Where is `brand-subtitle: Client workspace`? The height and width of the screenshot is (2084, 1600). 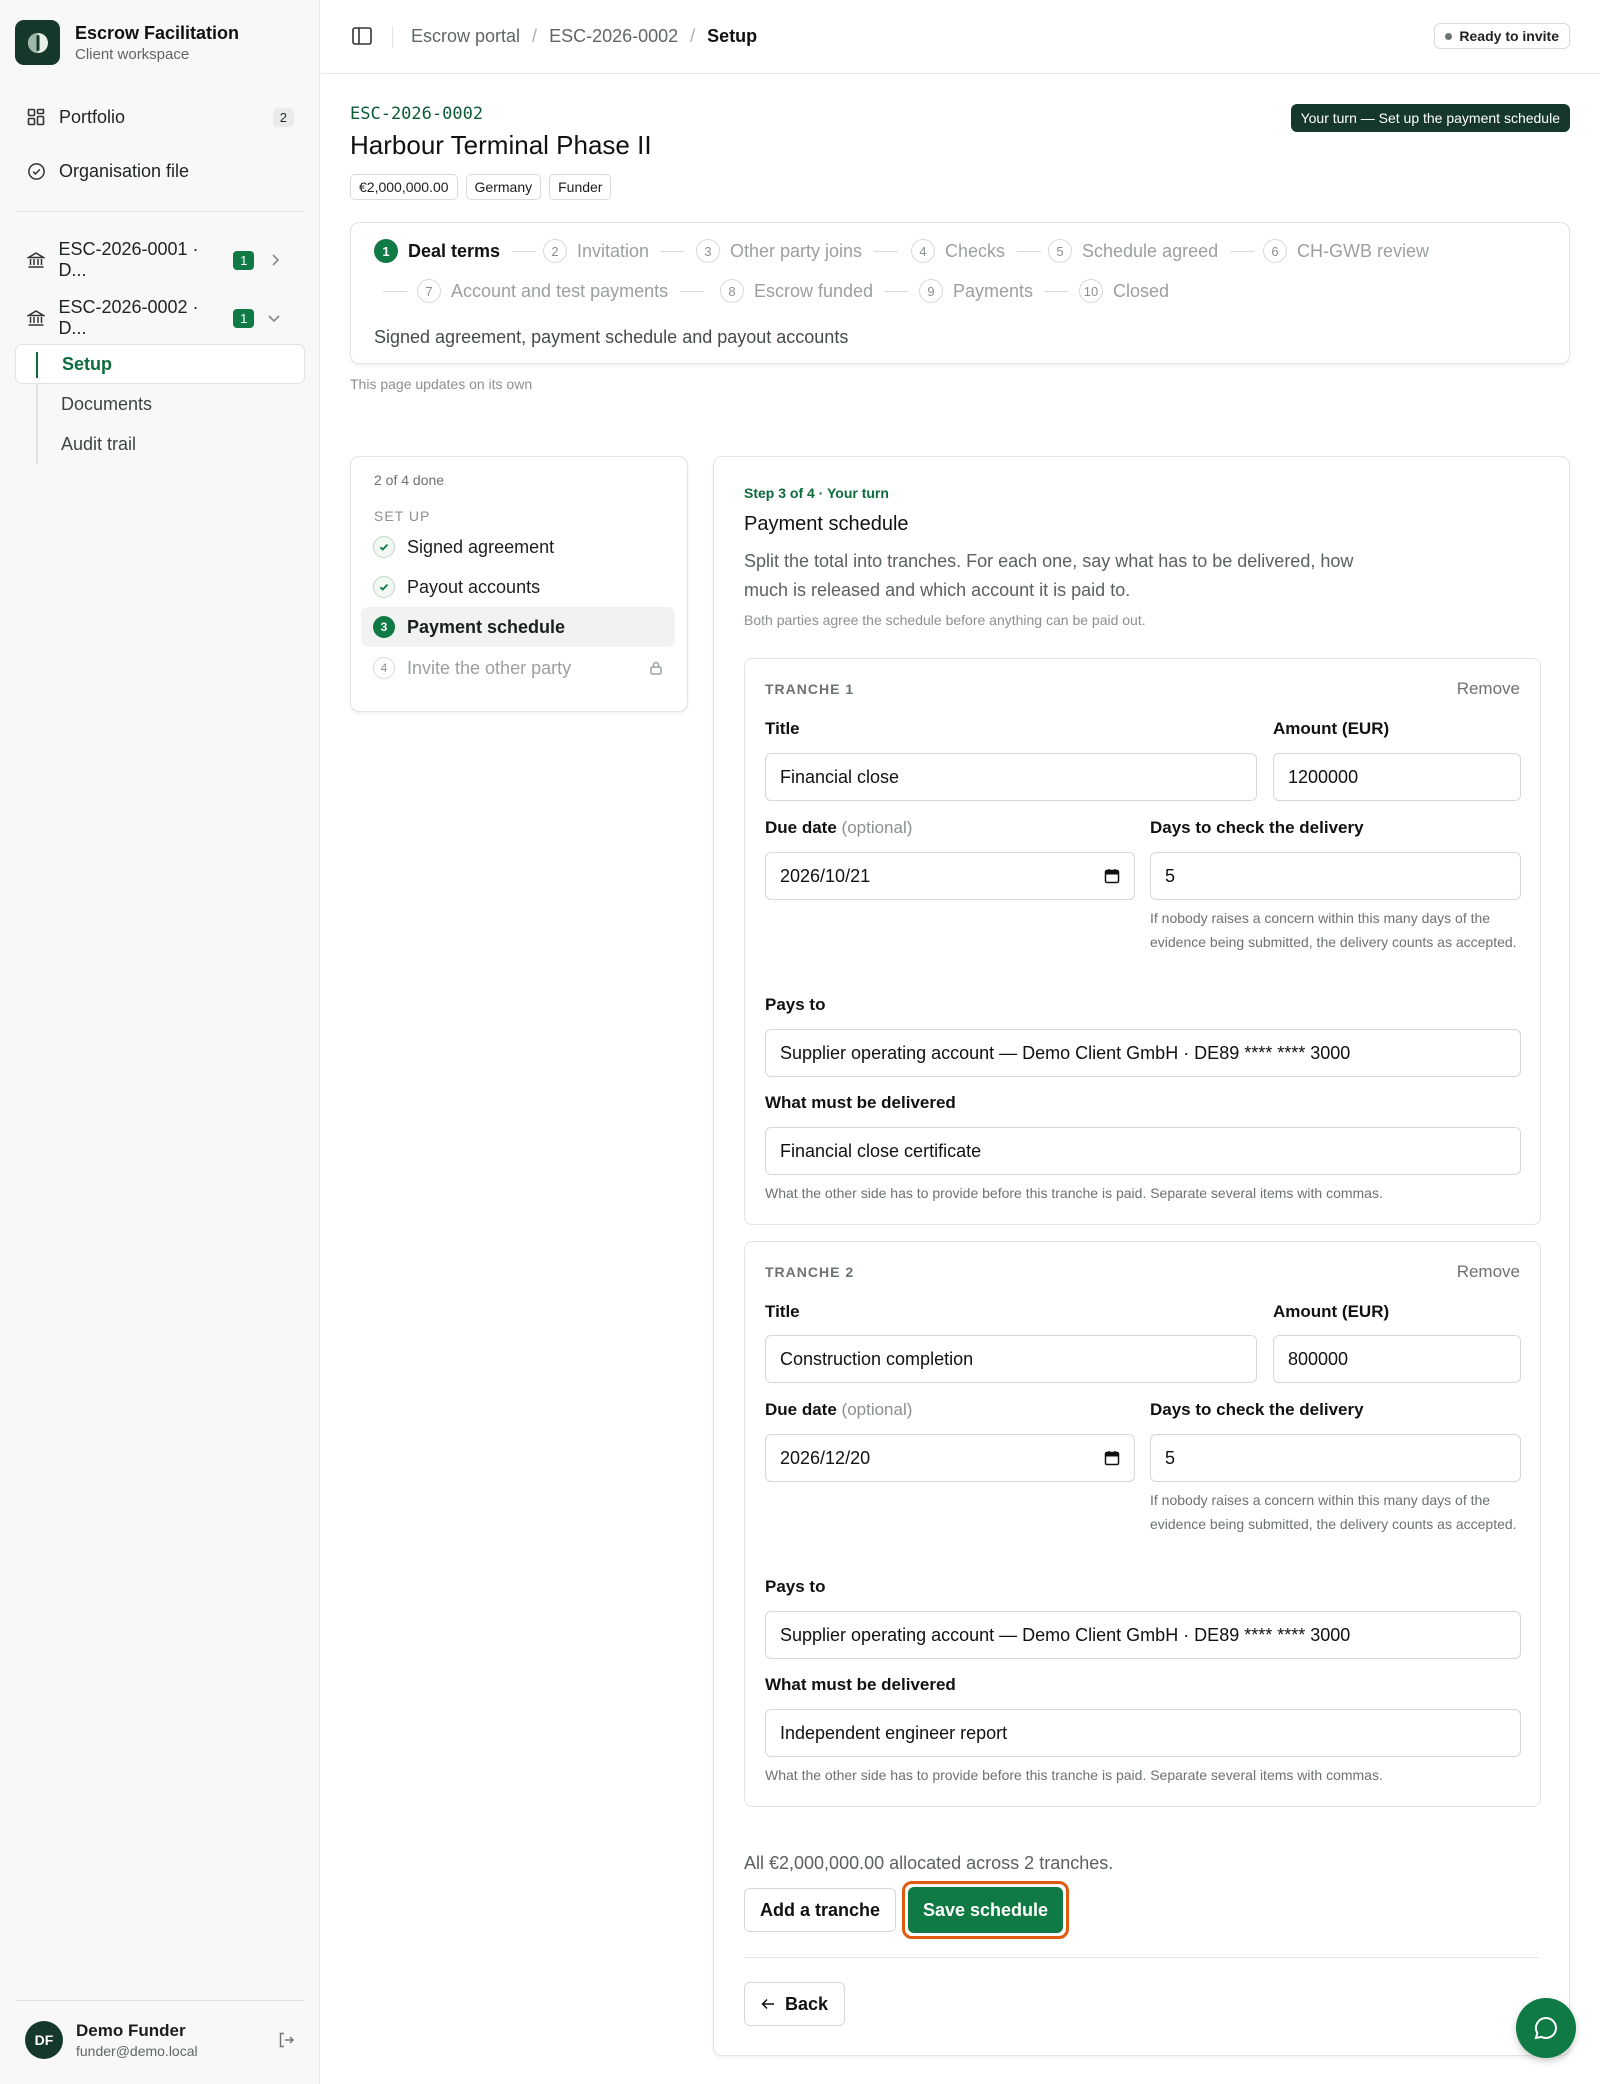
brand-subtitle: Client workspace is located at coordinates (132, 54).